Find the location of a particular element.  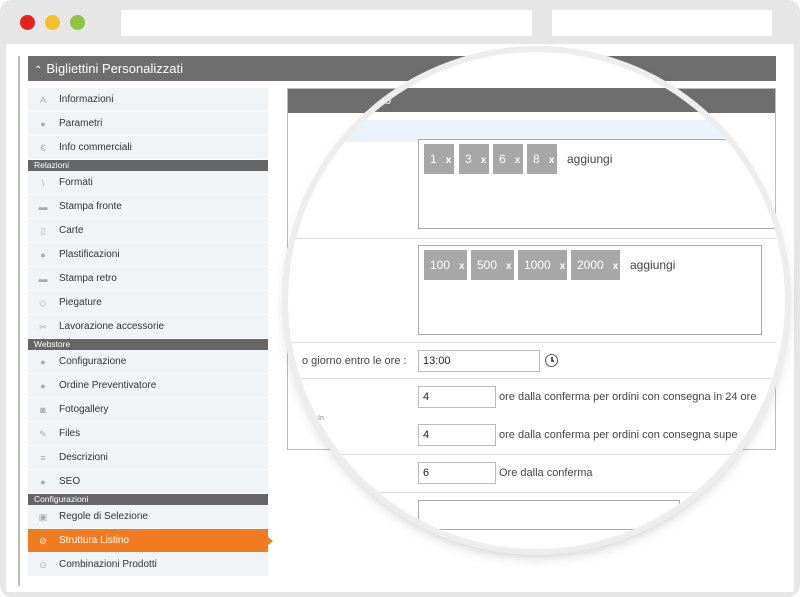

fold-icon: ◇ is located at coordinates (43, 303).